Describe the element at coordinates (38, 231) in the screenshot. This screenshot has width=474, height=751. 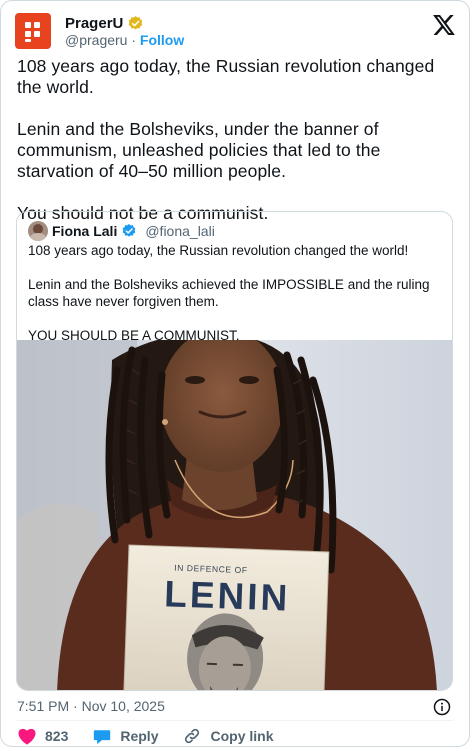
I see `quoted-avatar` at that location.